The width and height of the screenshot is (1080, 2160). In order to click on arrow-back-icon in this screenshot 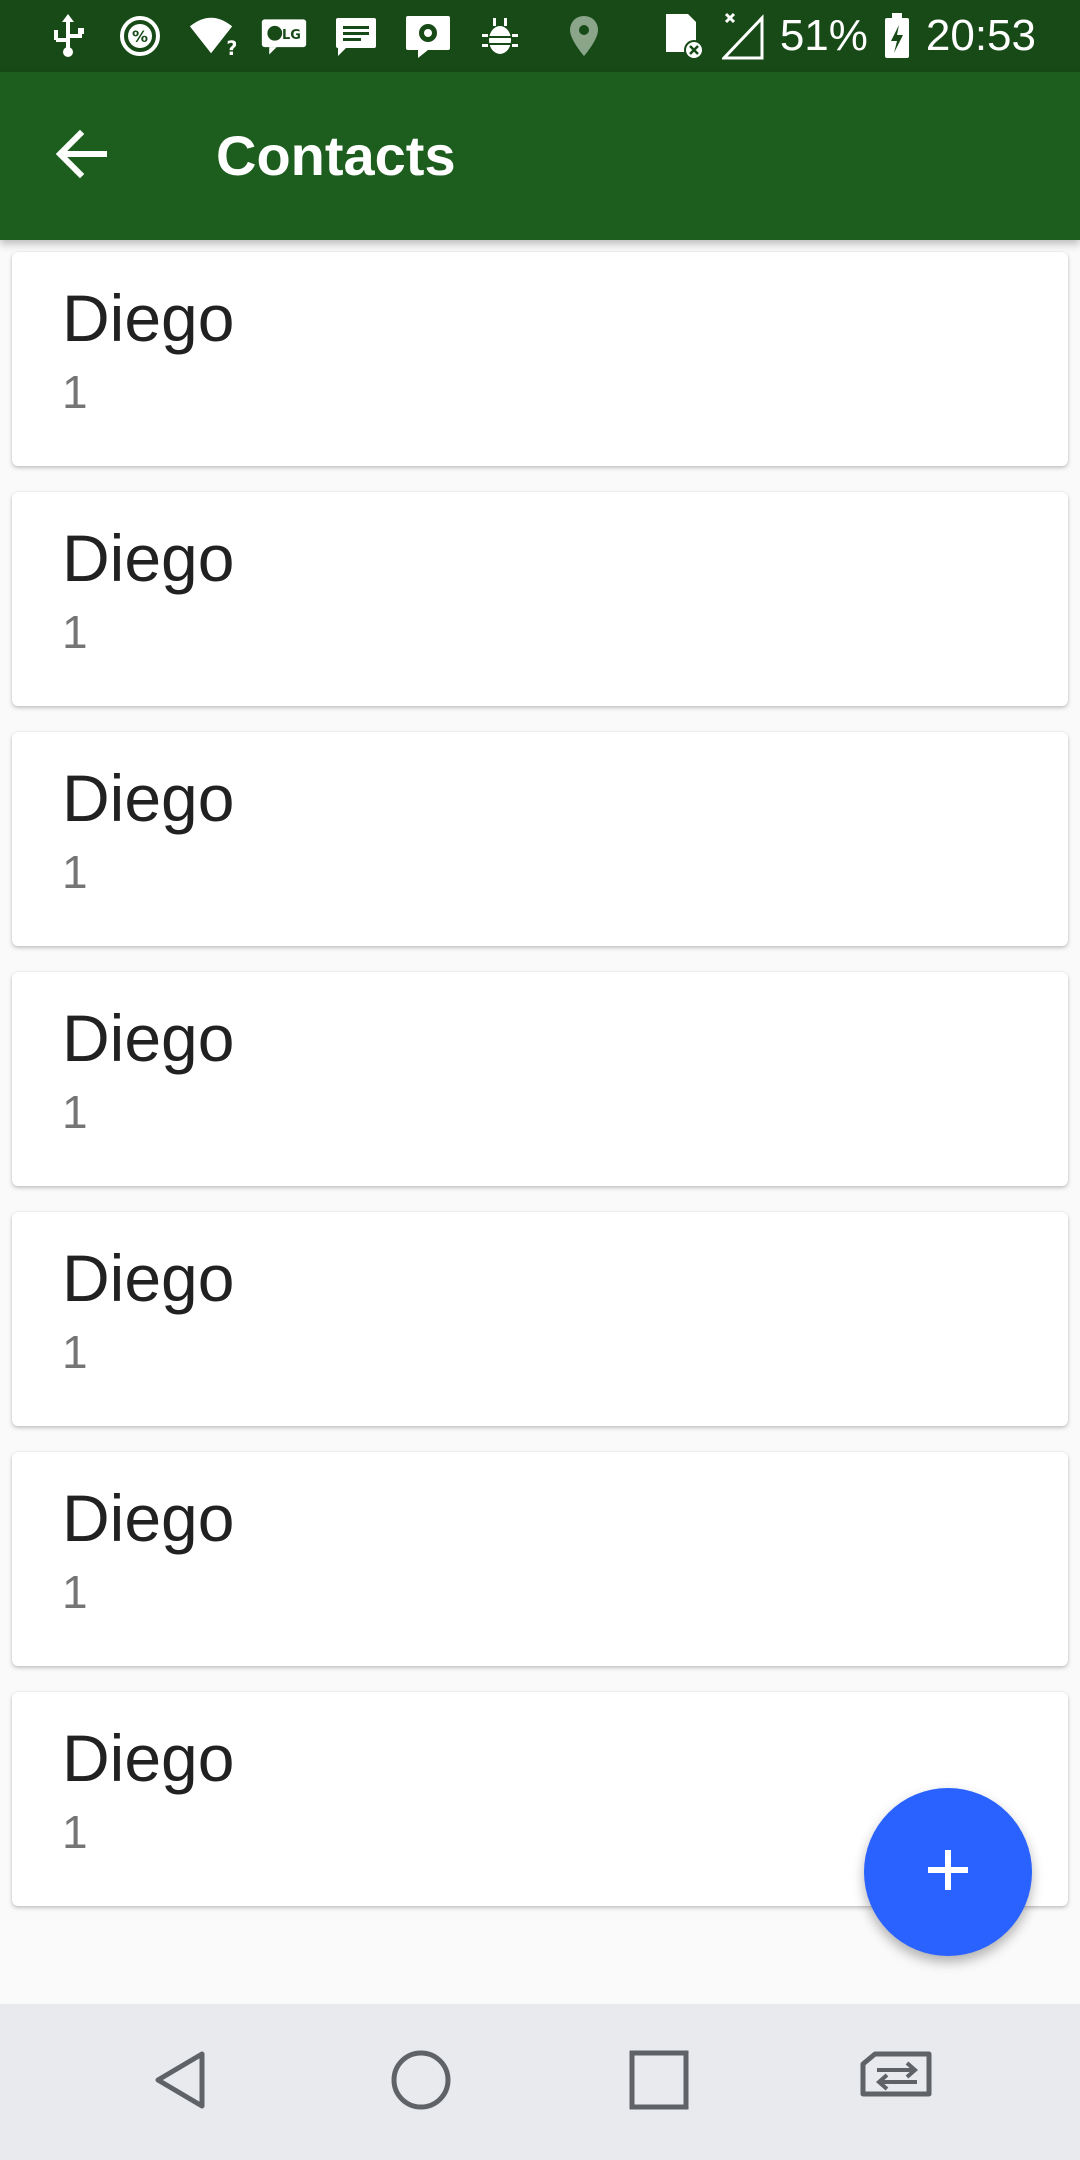, I will do `click(82, 156)`.